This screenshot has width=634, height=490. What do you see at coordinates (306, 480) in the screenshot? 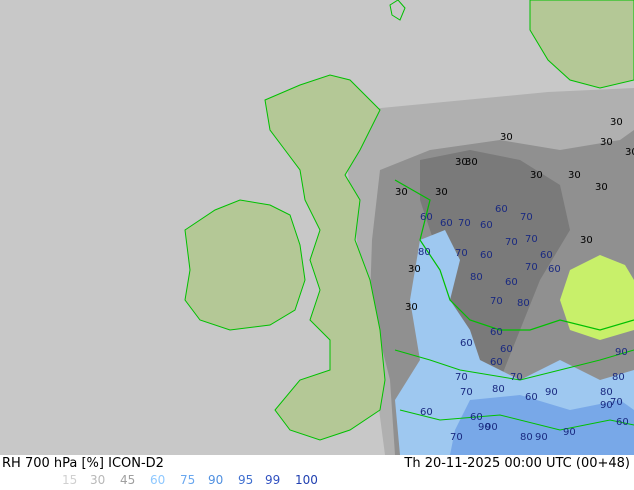
I see `legend-item: 100` at bounding box center [306, 480].